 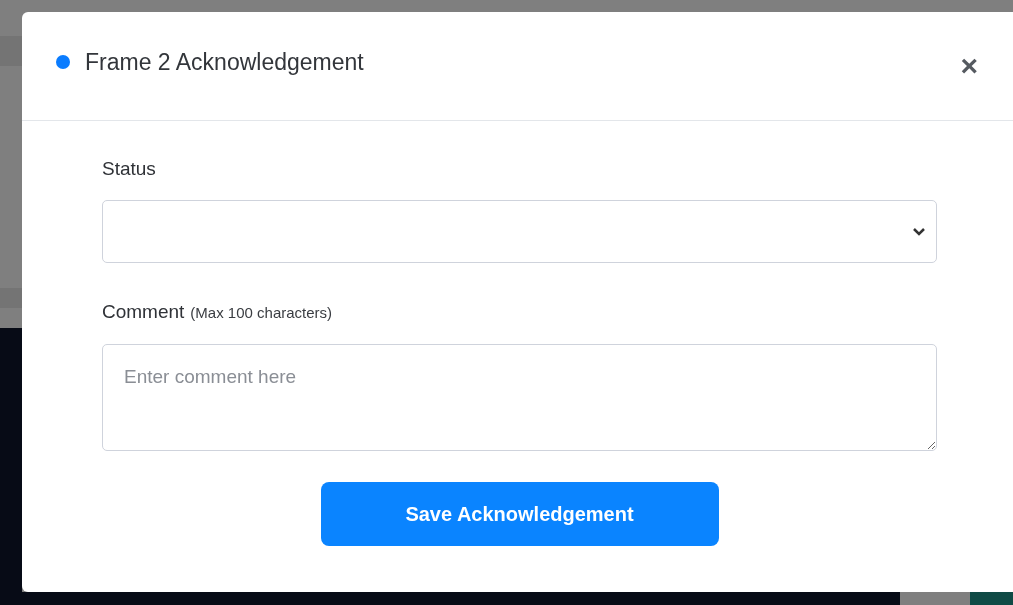 What do you see at coordinates (919, 231) in the screenshot?
I see `chevron-down-icon` at bounding box center [919, 231].